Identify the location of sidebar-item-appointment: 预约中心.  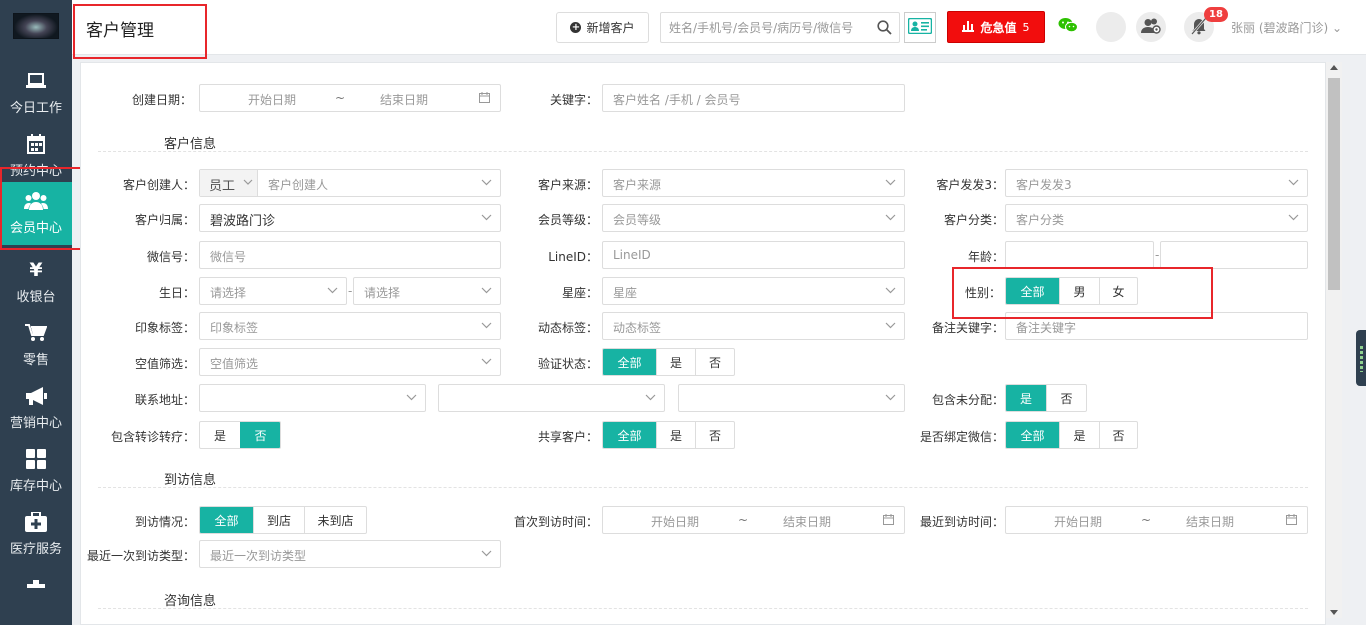
(36, 156).